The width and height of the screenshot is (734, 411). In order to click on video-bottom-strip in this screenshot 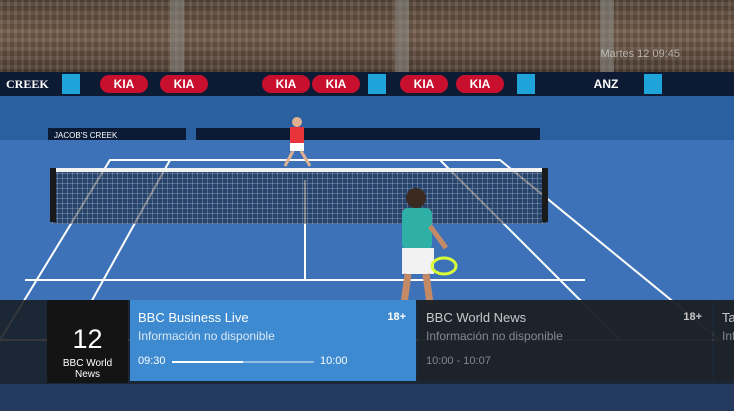, I will do `click(367, 397)`.